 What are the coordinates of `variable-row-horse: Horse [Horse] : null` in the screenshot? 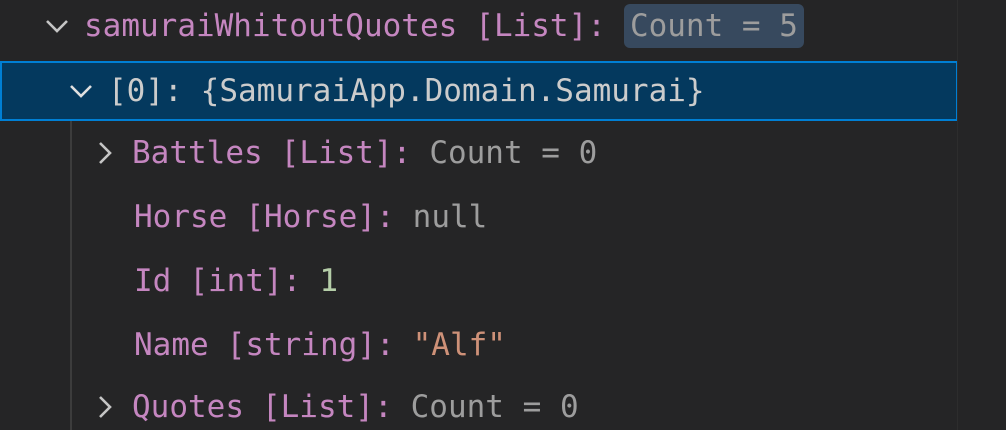 It's located at (479, 217).